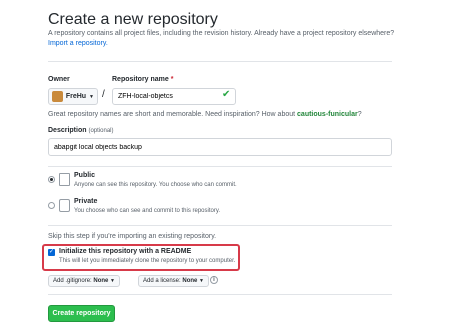  What do you see at coordinates (72, 281) in the screenshot?
I see `gitignore-prefix: Add .gitignore:` at bounding box center [72, 281].